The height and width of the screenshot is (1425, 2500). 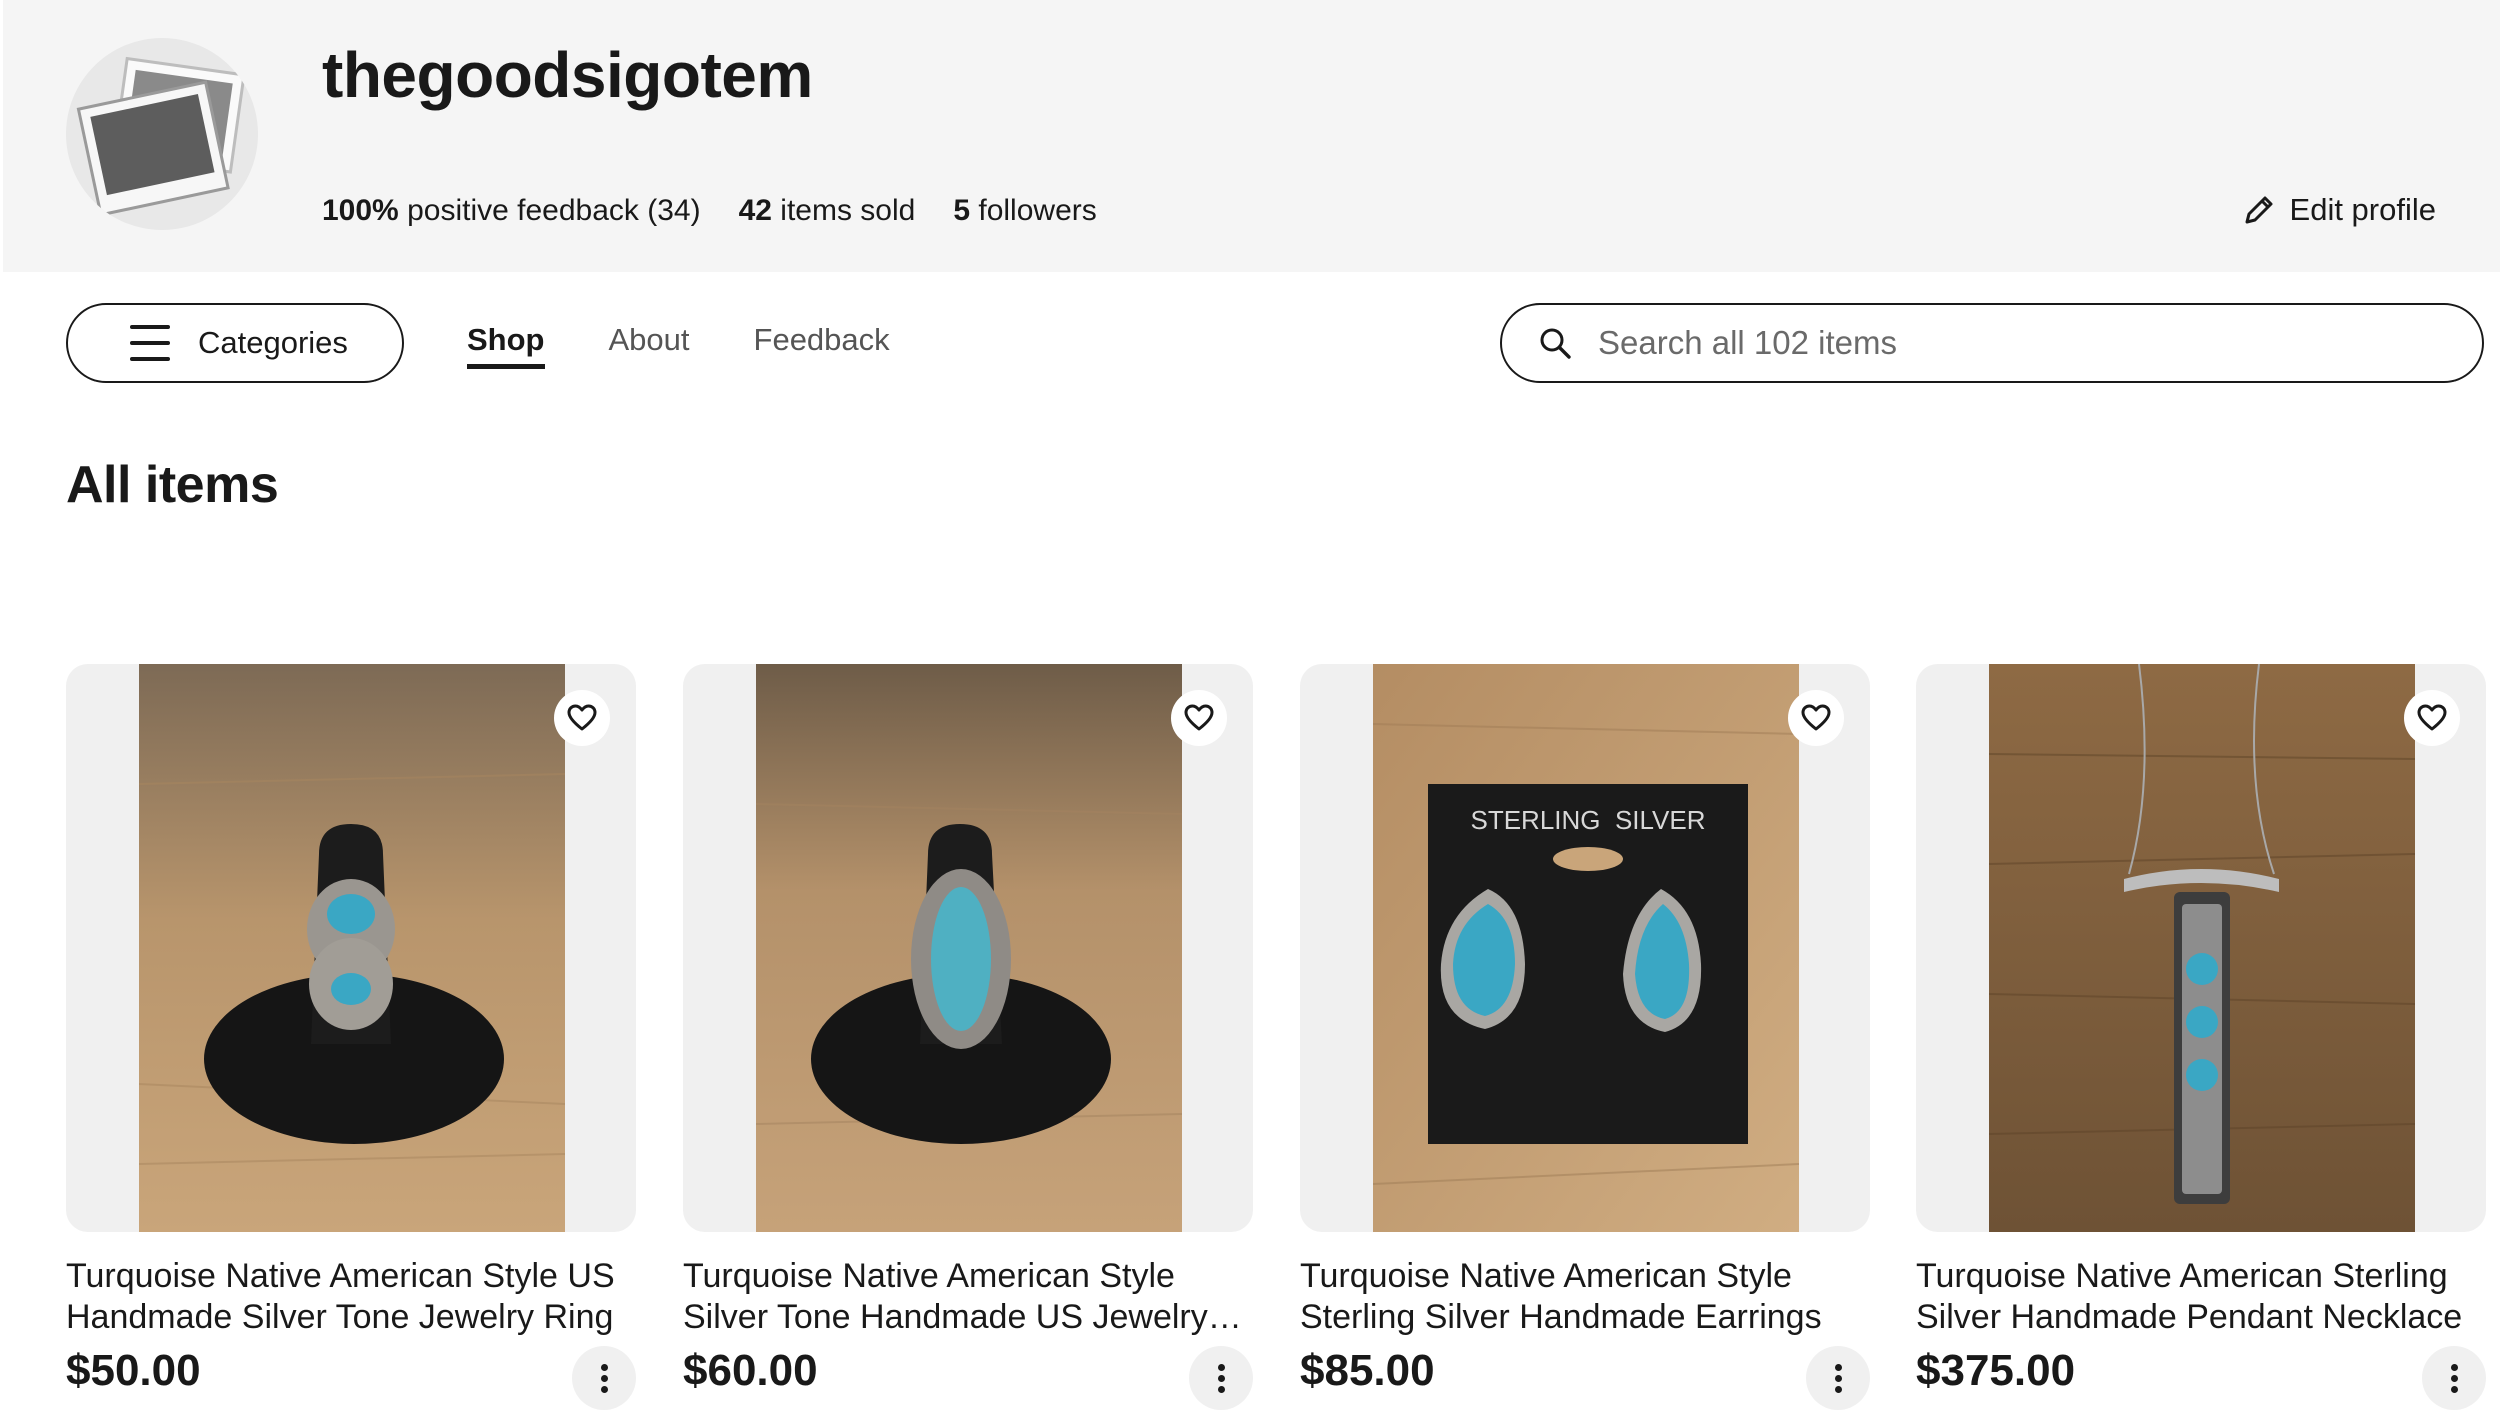 What do you see at coordinates (567, 75) in the screenshot?
I see `store-name: thegoodsigotem` at bounding box center [567, 75].